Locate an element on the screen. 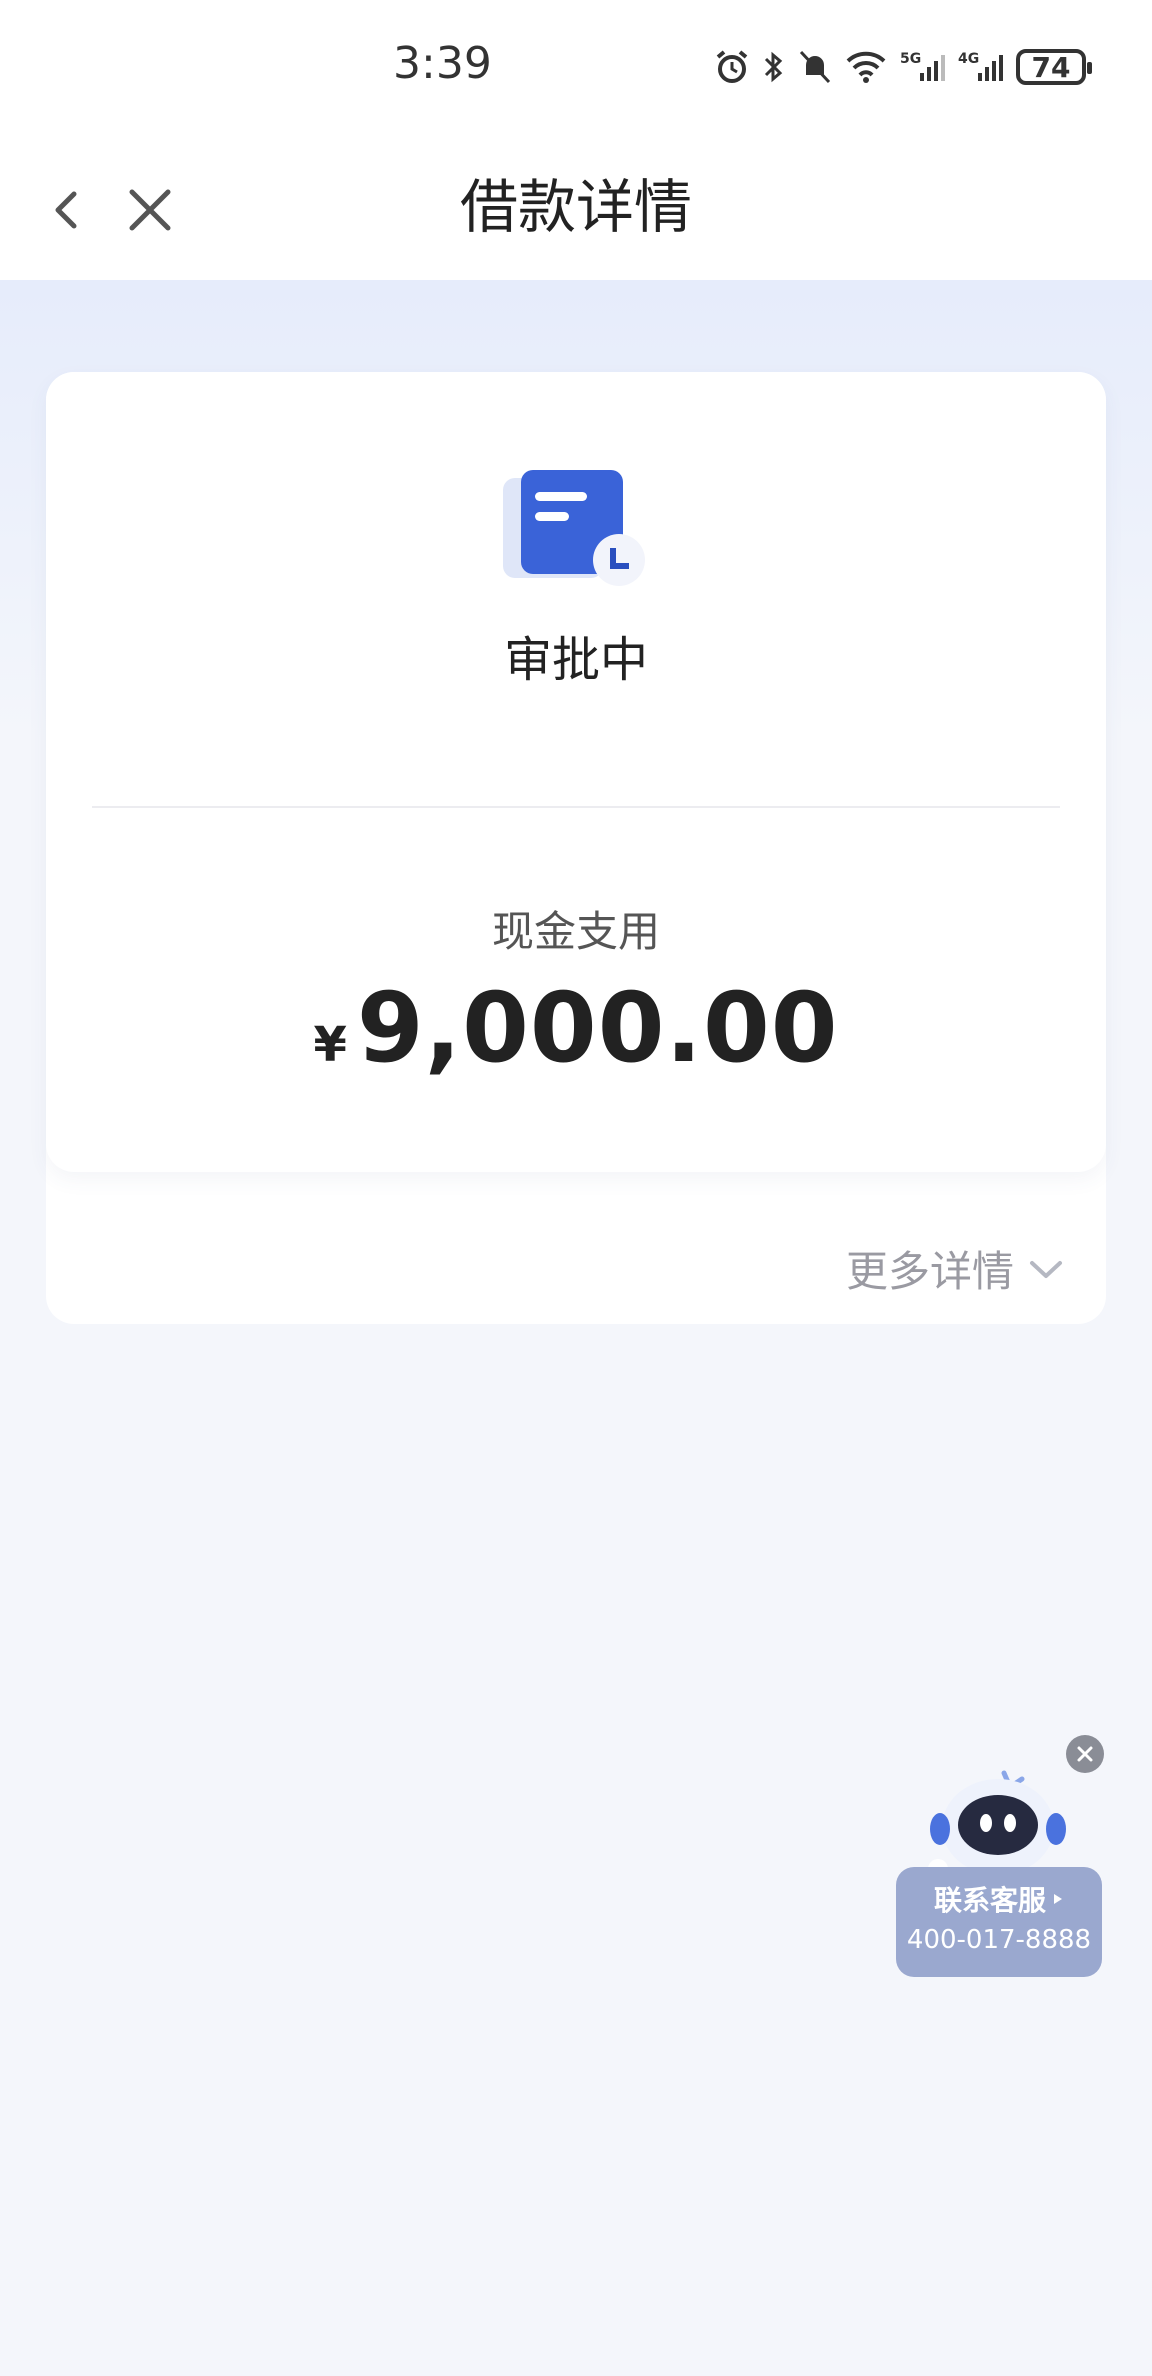 The width and height of the screenshot is (1152, 2376). service-phone-number: 400-017-8888 is located at coordinates (999, 1940).